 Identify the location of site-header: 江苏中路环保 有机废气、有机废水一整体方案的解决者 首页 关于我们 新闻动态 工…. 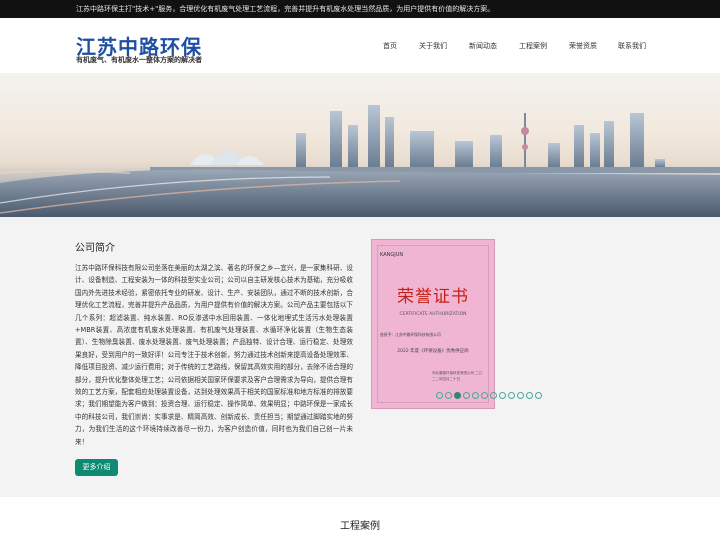
(360, 45).